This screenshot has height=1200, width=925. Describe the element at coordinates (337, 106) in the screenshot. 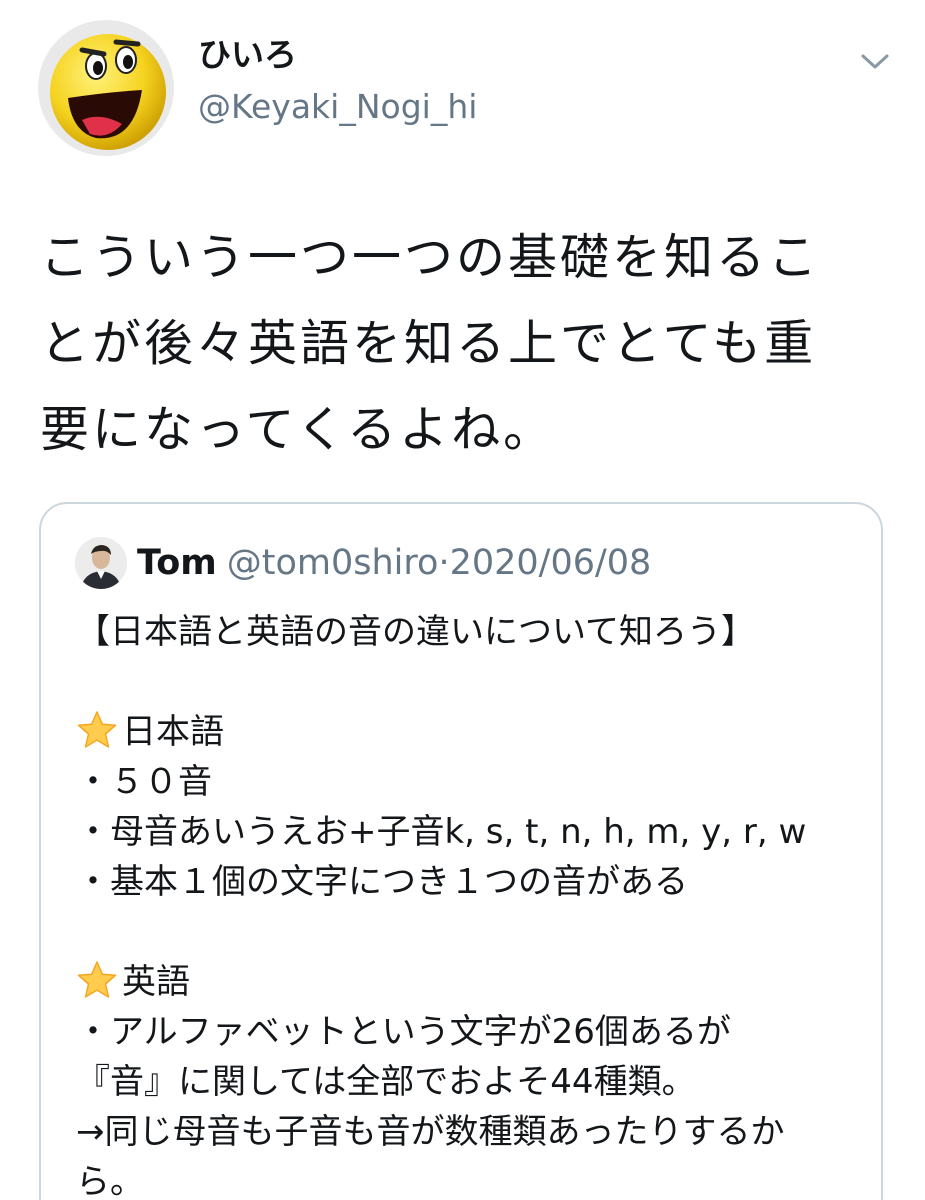

I see `author-handle: @Keyaki_Nogi_hi` at that location.